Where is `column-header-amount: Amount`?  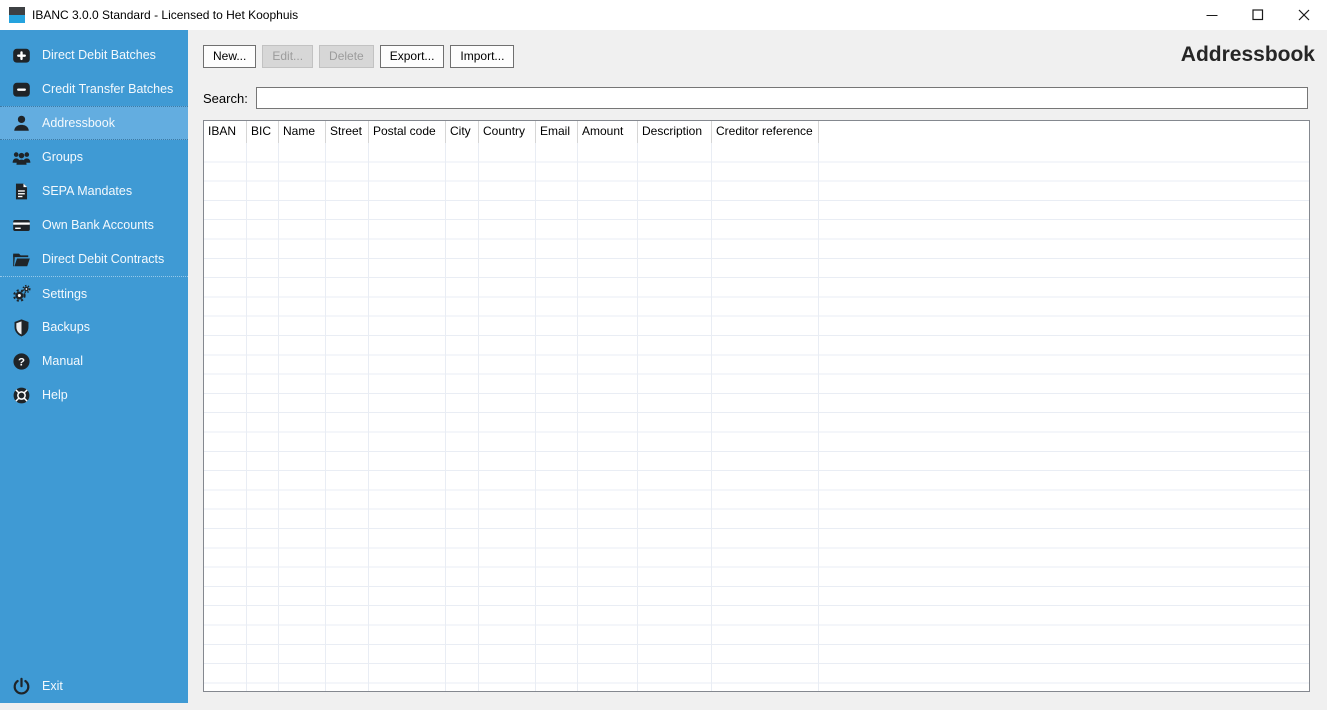 column-header-amount: Amount is located at coordinates (608, 132).